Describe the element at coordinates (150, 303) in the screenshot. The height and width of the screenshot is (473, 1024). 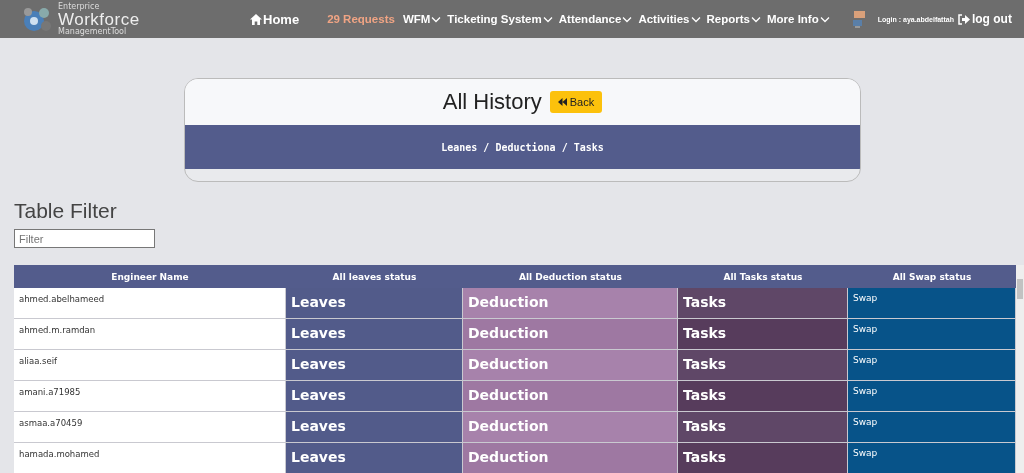
I see `engineer-name-cell: ahmed.abelhameed` at that location.